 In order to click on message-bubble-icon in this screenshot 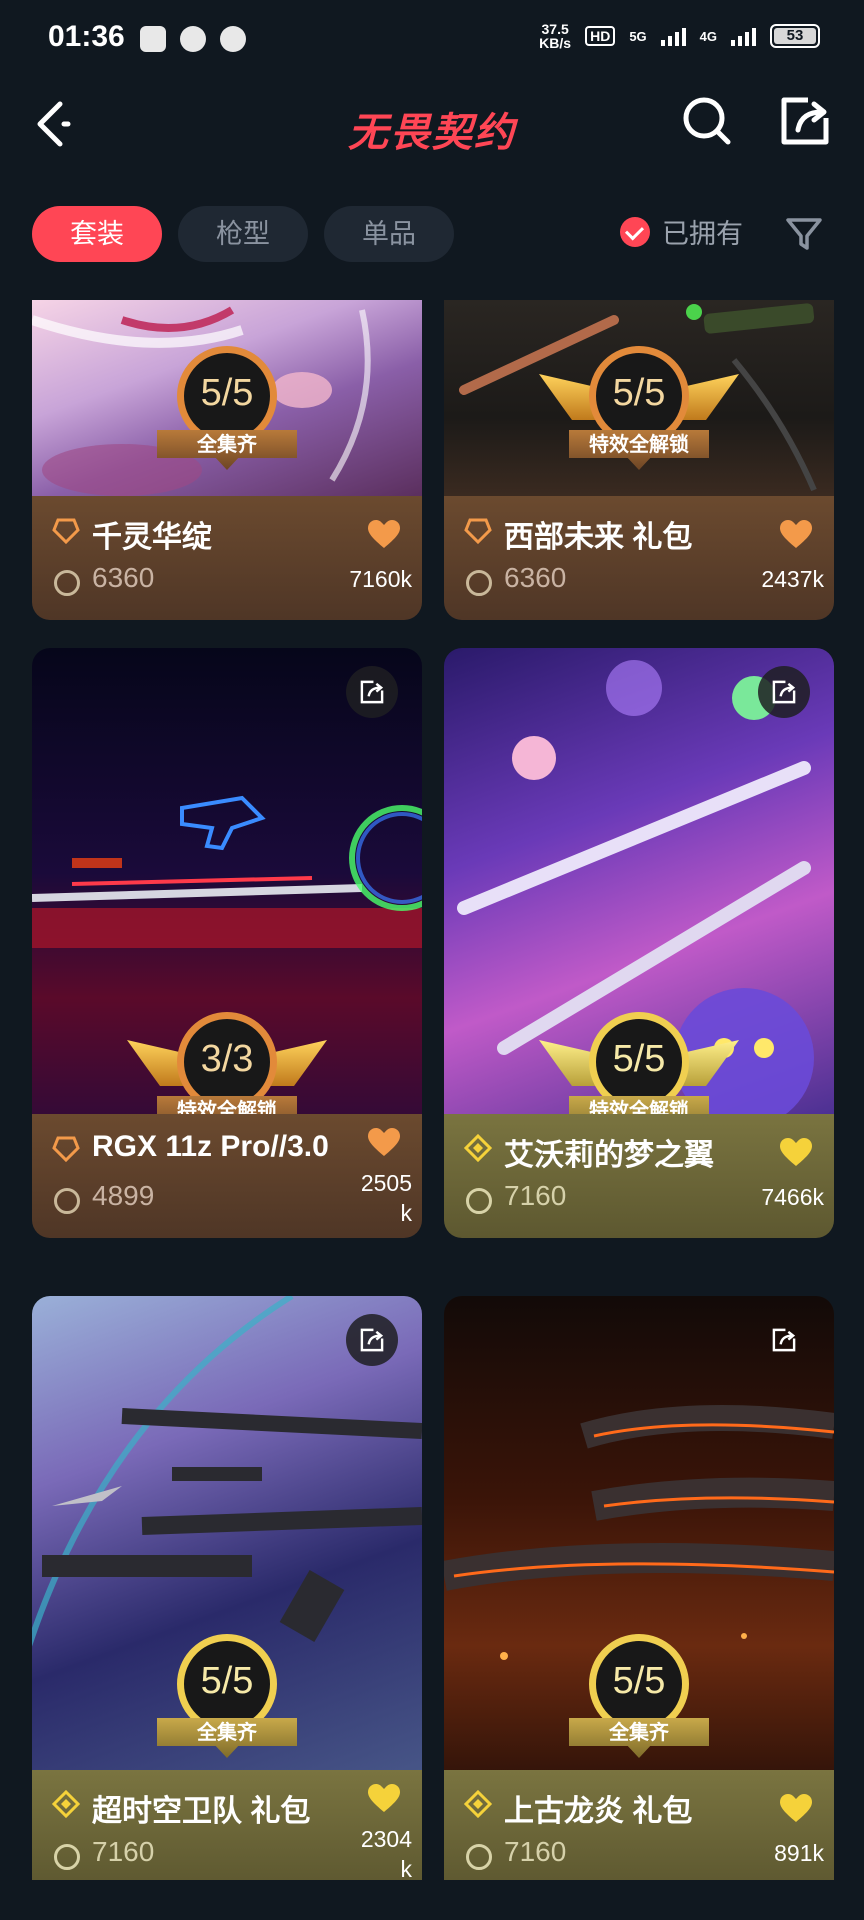, I will do `click(193, 39)`.